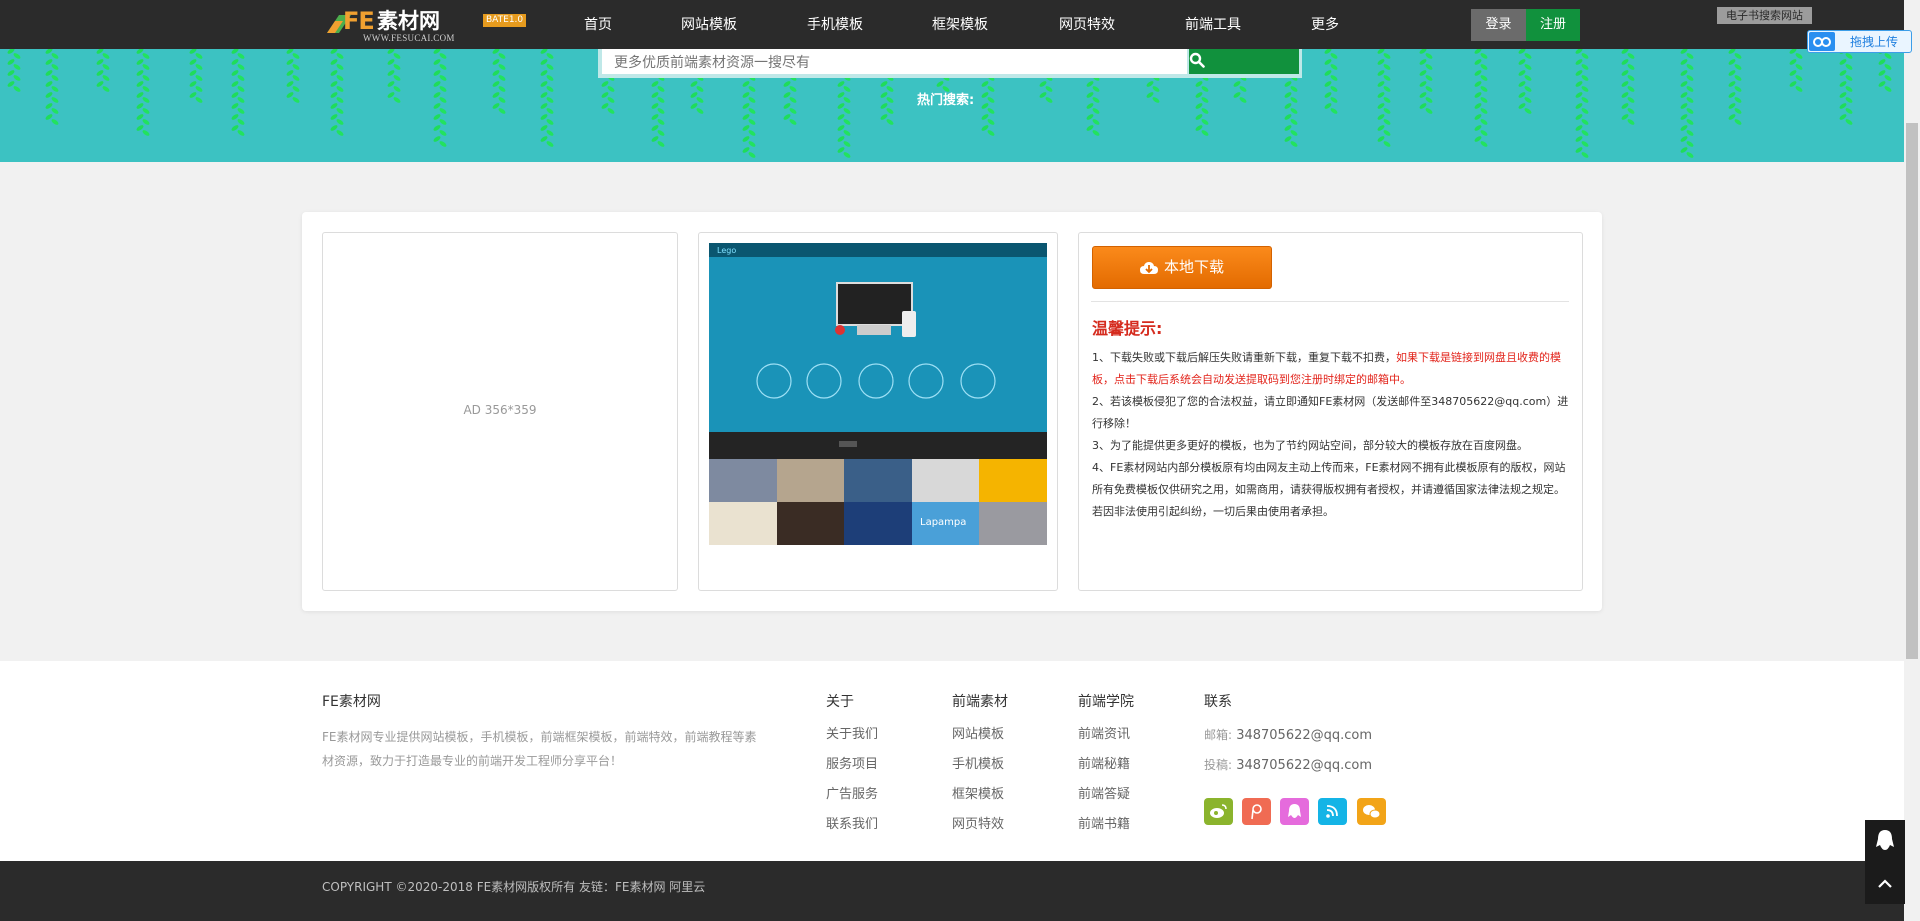  Describe the element at coordinates (1294, 811) in the screenshot. I see `qq-icon` at that location.